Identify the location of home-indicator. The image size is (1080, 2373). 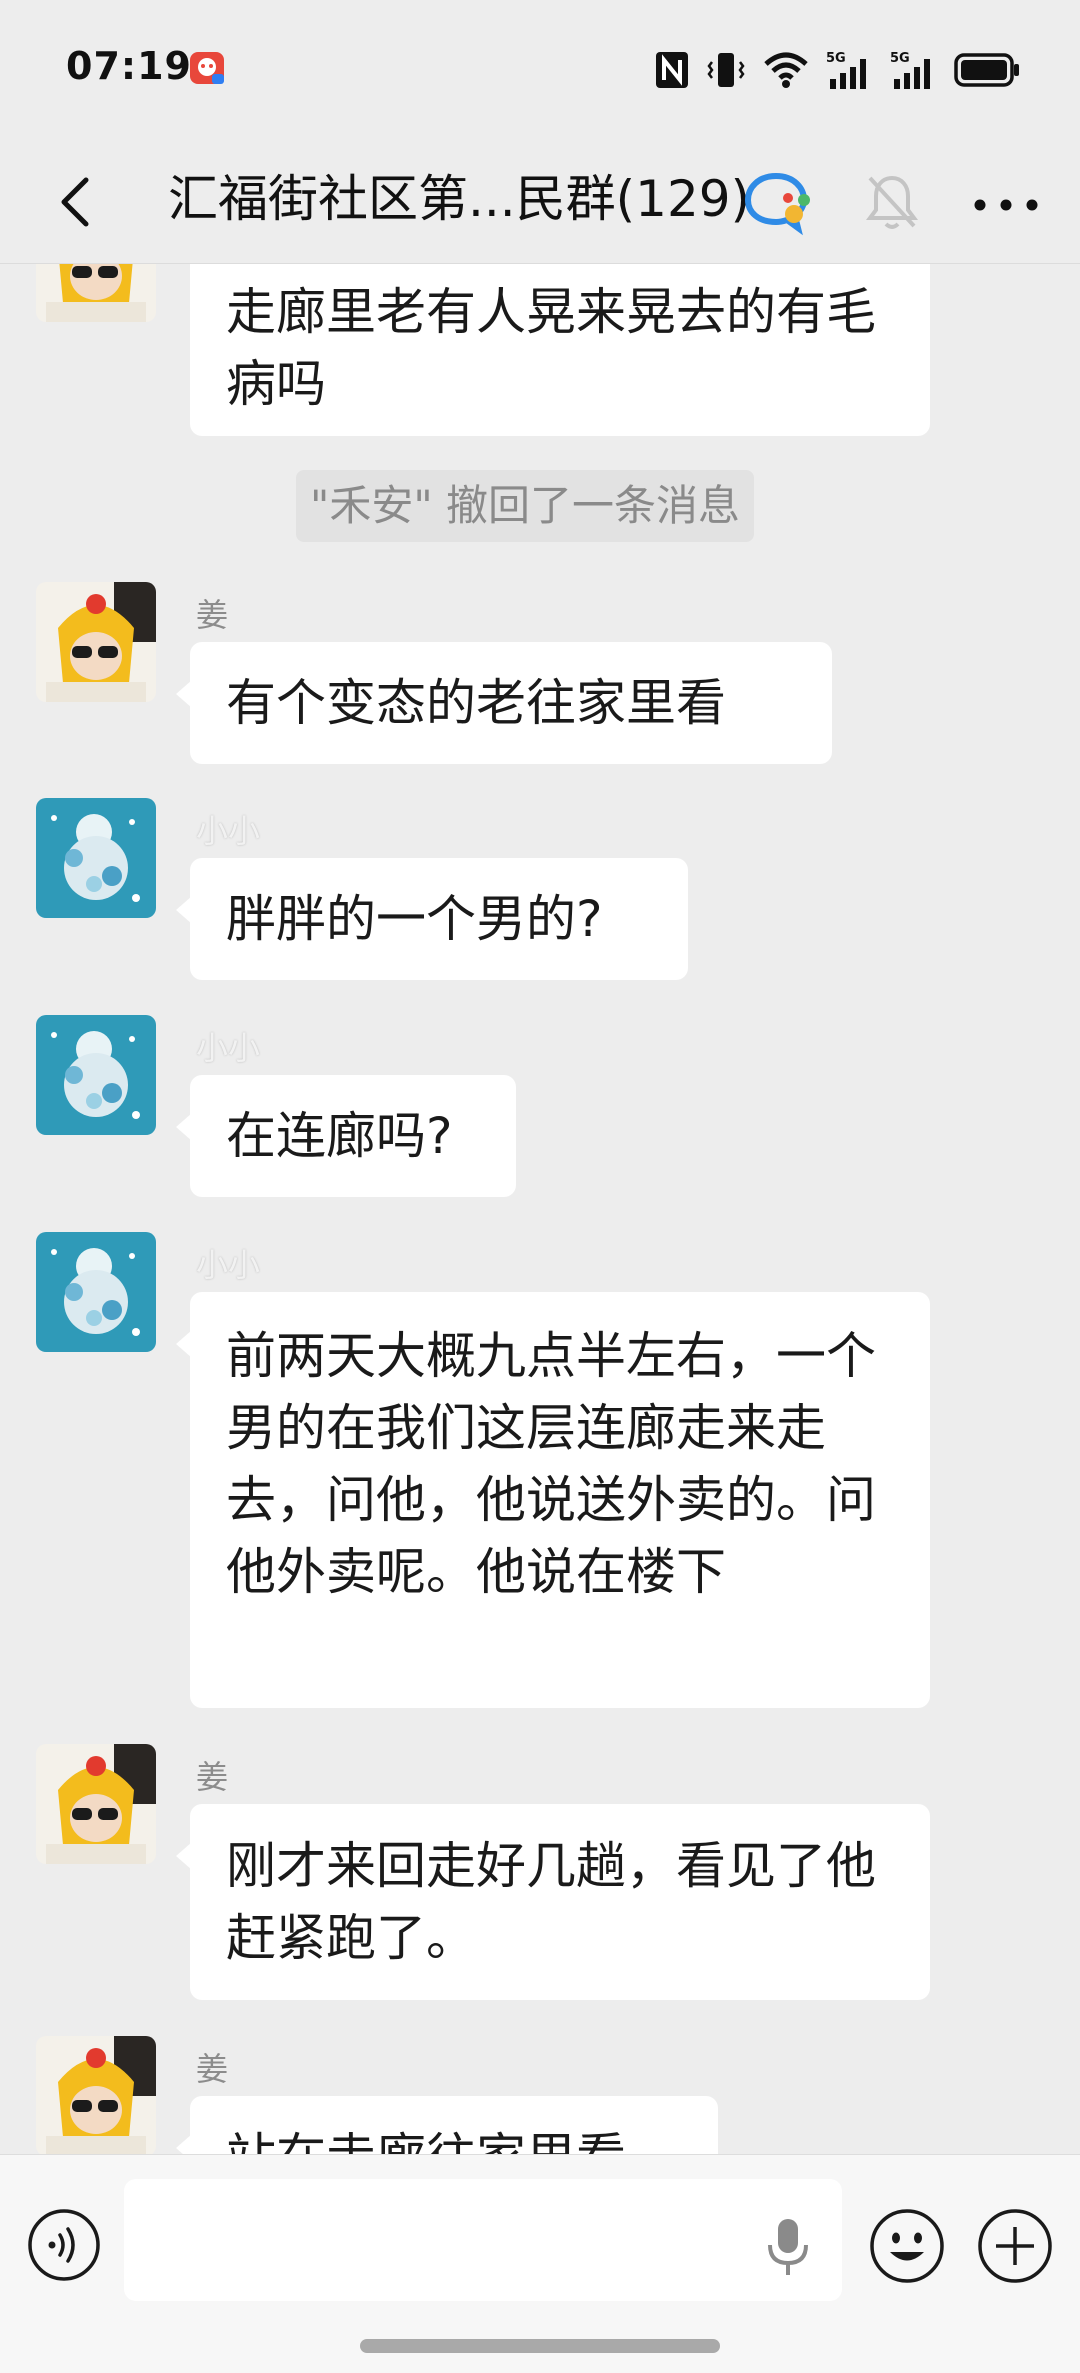
(540, 2346).